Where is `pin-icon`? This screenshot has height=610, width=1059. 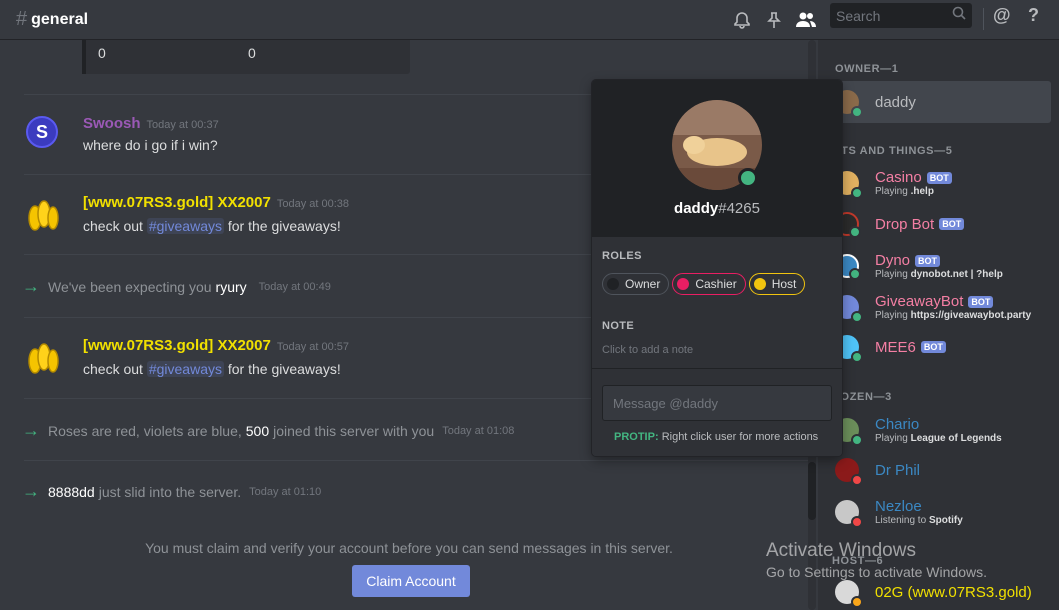 pin-icon is located at coordinates (774, 20).